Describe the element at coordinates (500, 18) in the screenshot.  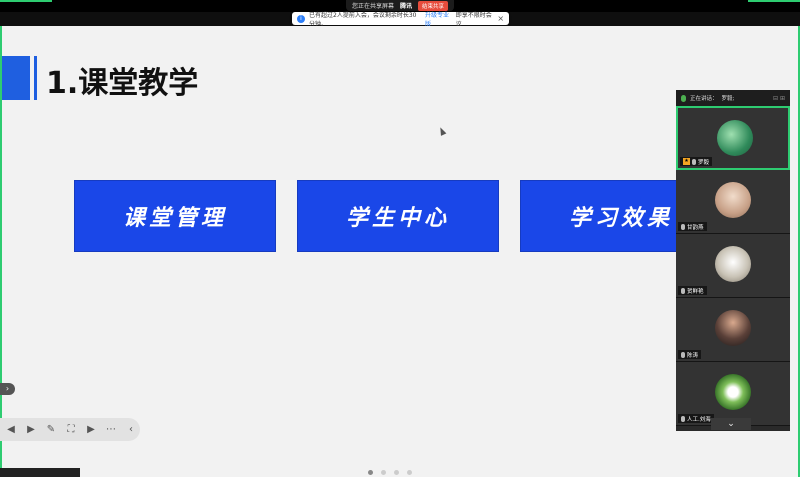
I see `close-icon: ×` at that location.